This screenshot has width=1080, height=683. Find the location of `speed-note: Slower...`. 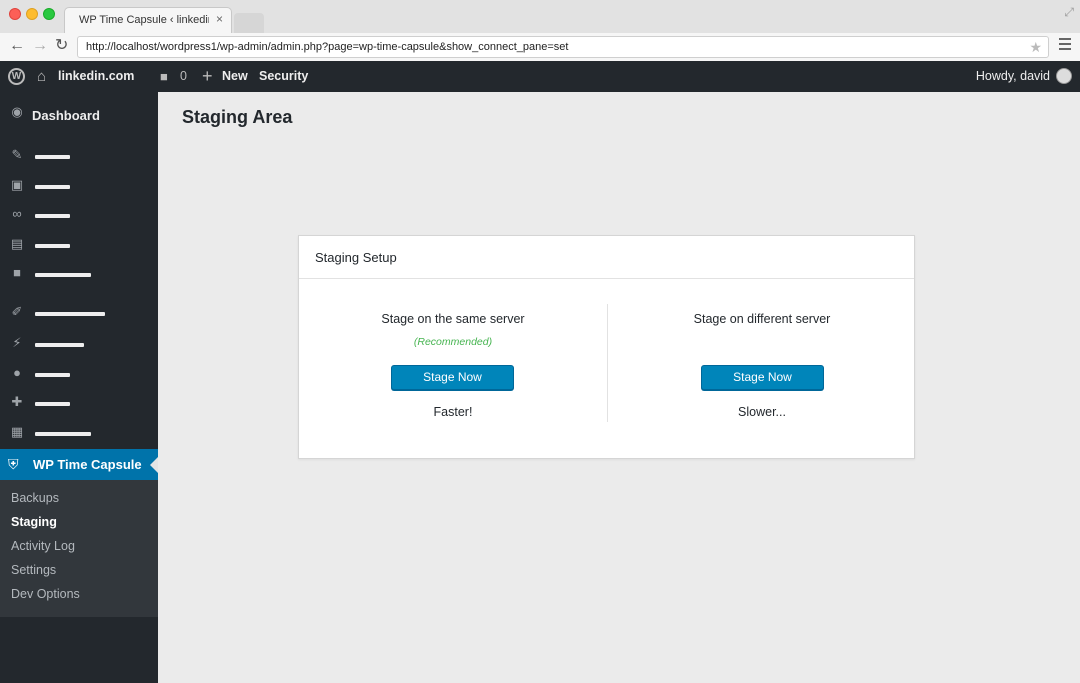

speed-note: Slower... is located at coordinates (762, 412).